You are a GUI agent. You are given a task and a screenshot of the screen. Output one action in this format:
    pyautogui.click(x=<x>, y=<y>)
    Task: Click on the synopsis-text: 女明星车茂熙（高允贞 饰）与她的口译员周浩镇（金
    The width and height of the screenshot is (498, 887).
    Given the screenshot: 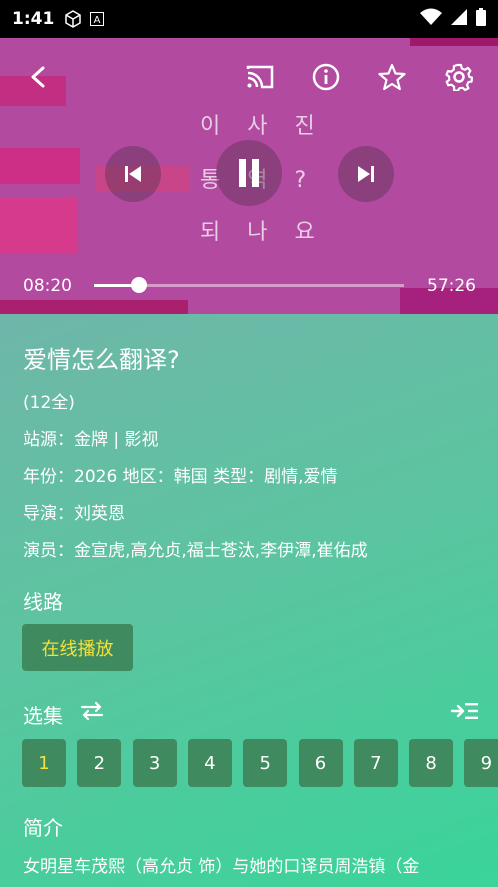 What is the action you would take?
    pyautogui.click(x=221, y=867)
    